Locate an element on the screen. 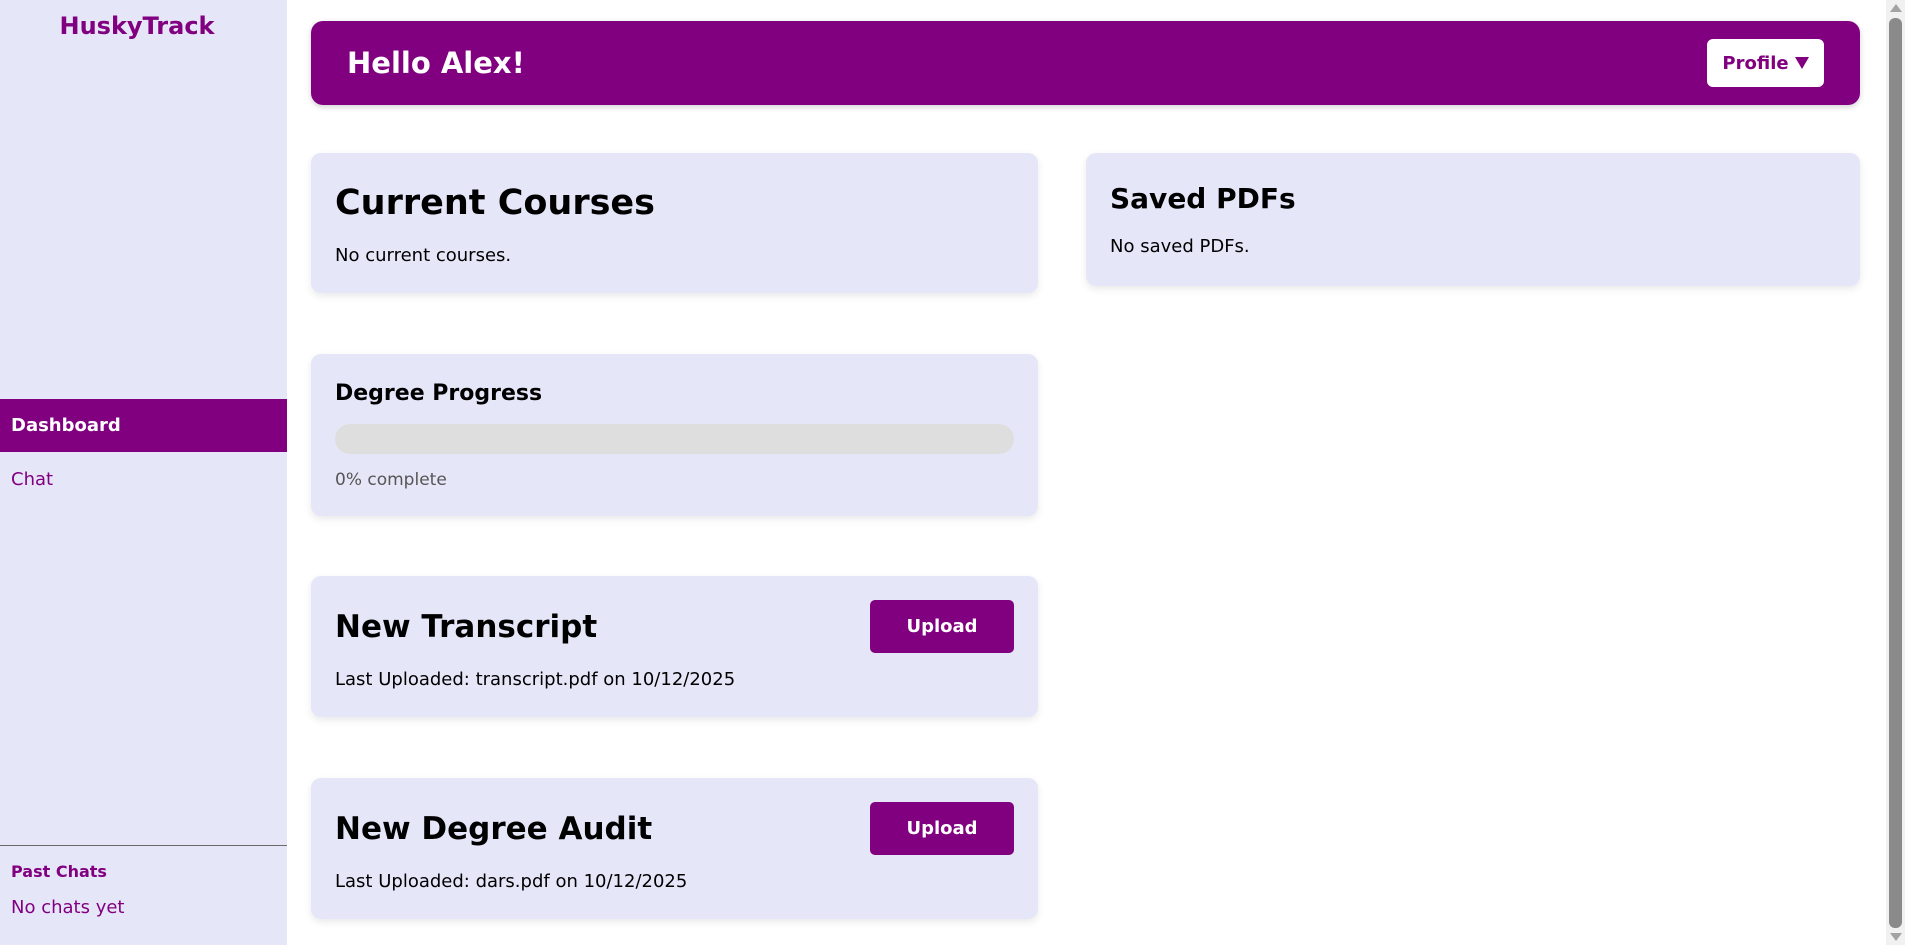 The image size is (1905, 945). saved-pdfs-card: Saved PDFs No saved PDFs. is located at coordinates (1473, 219).